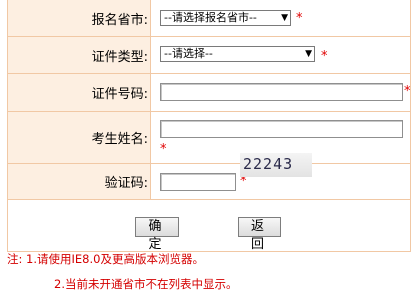 The height and width of the screenshot is (302, 415). I want to click on id-number-input, so click(281, 92).